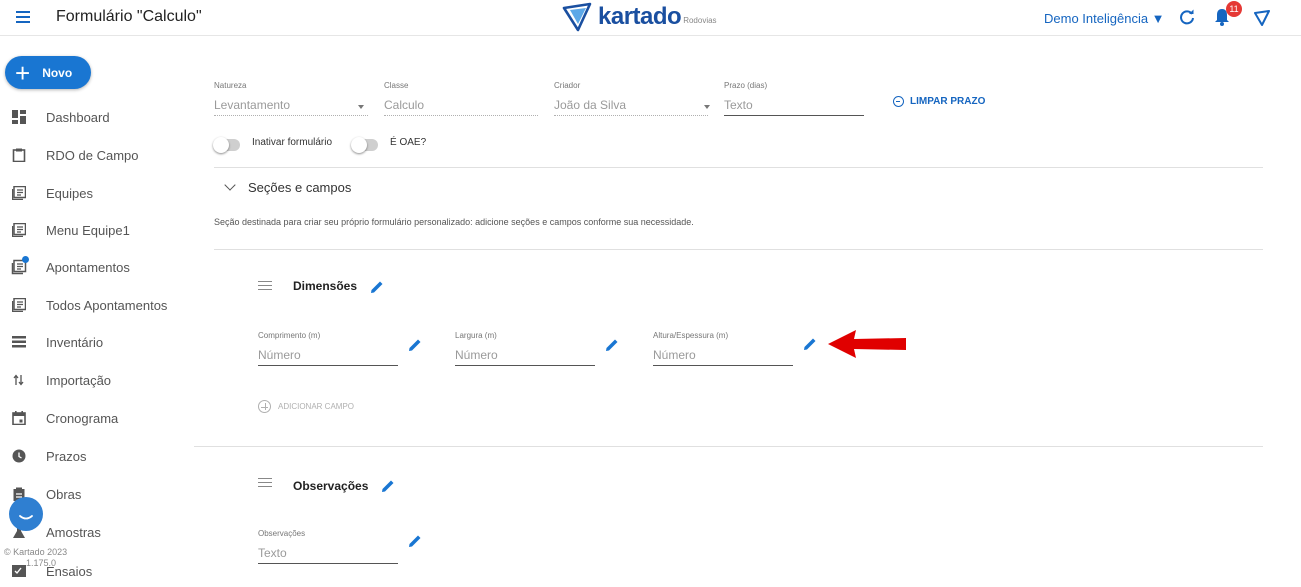 Image resolution: width=1301 pixels, height=587 pixels. Describe the element at coordinates (1187, 17) in the screenshot. I see `refresh-icon` at that location.